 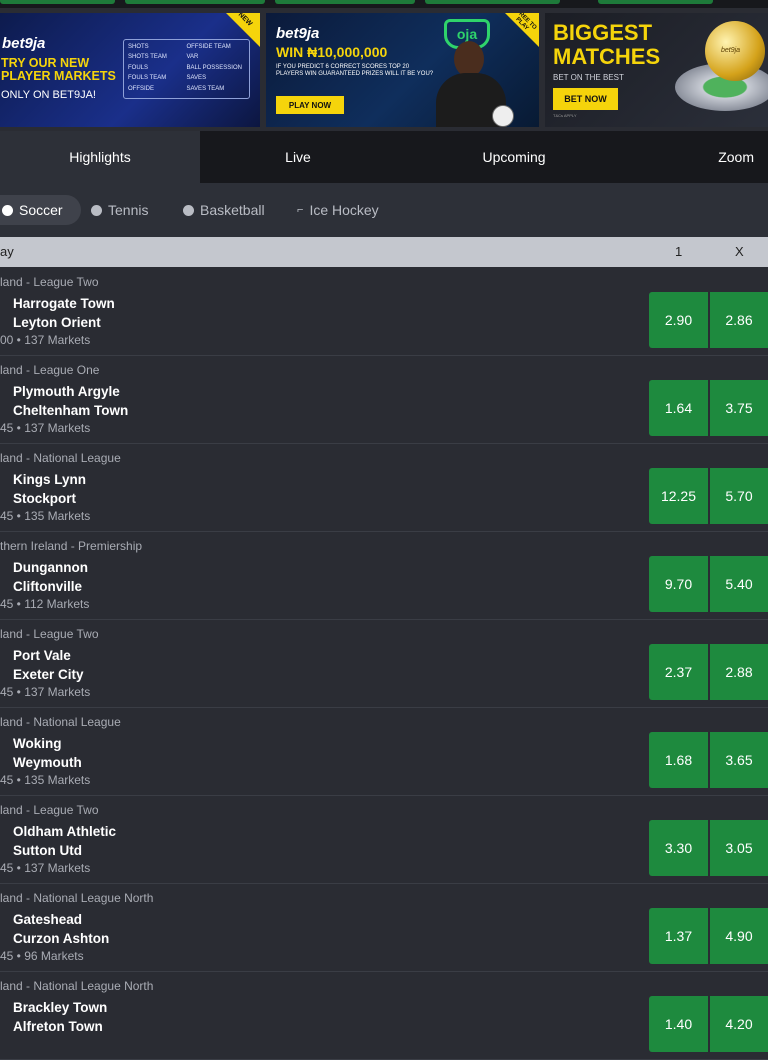 I want to click on odd-home-button: 9.70, so click(x=678, y=584).